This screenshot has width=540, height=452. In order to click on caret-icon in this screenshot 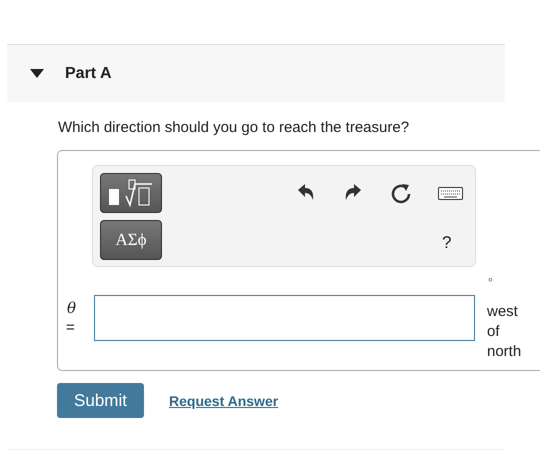, I will do `click(37, 73)`.